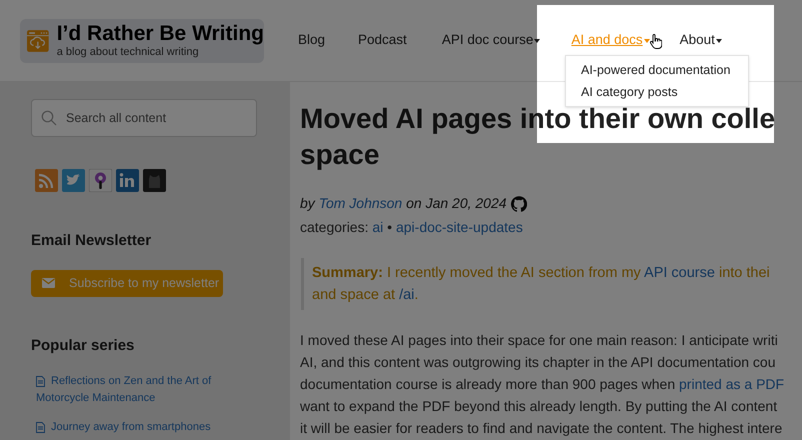  Describe the element at coordinates (49, 118) in the screenshot. I see `search-icon` at that location.